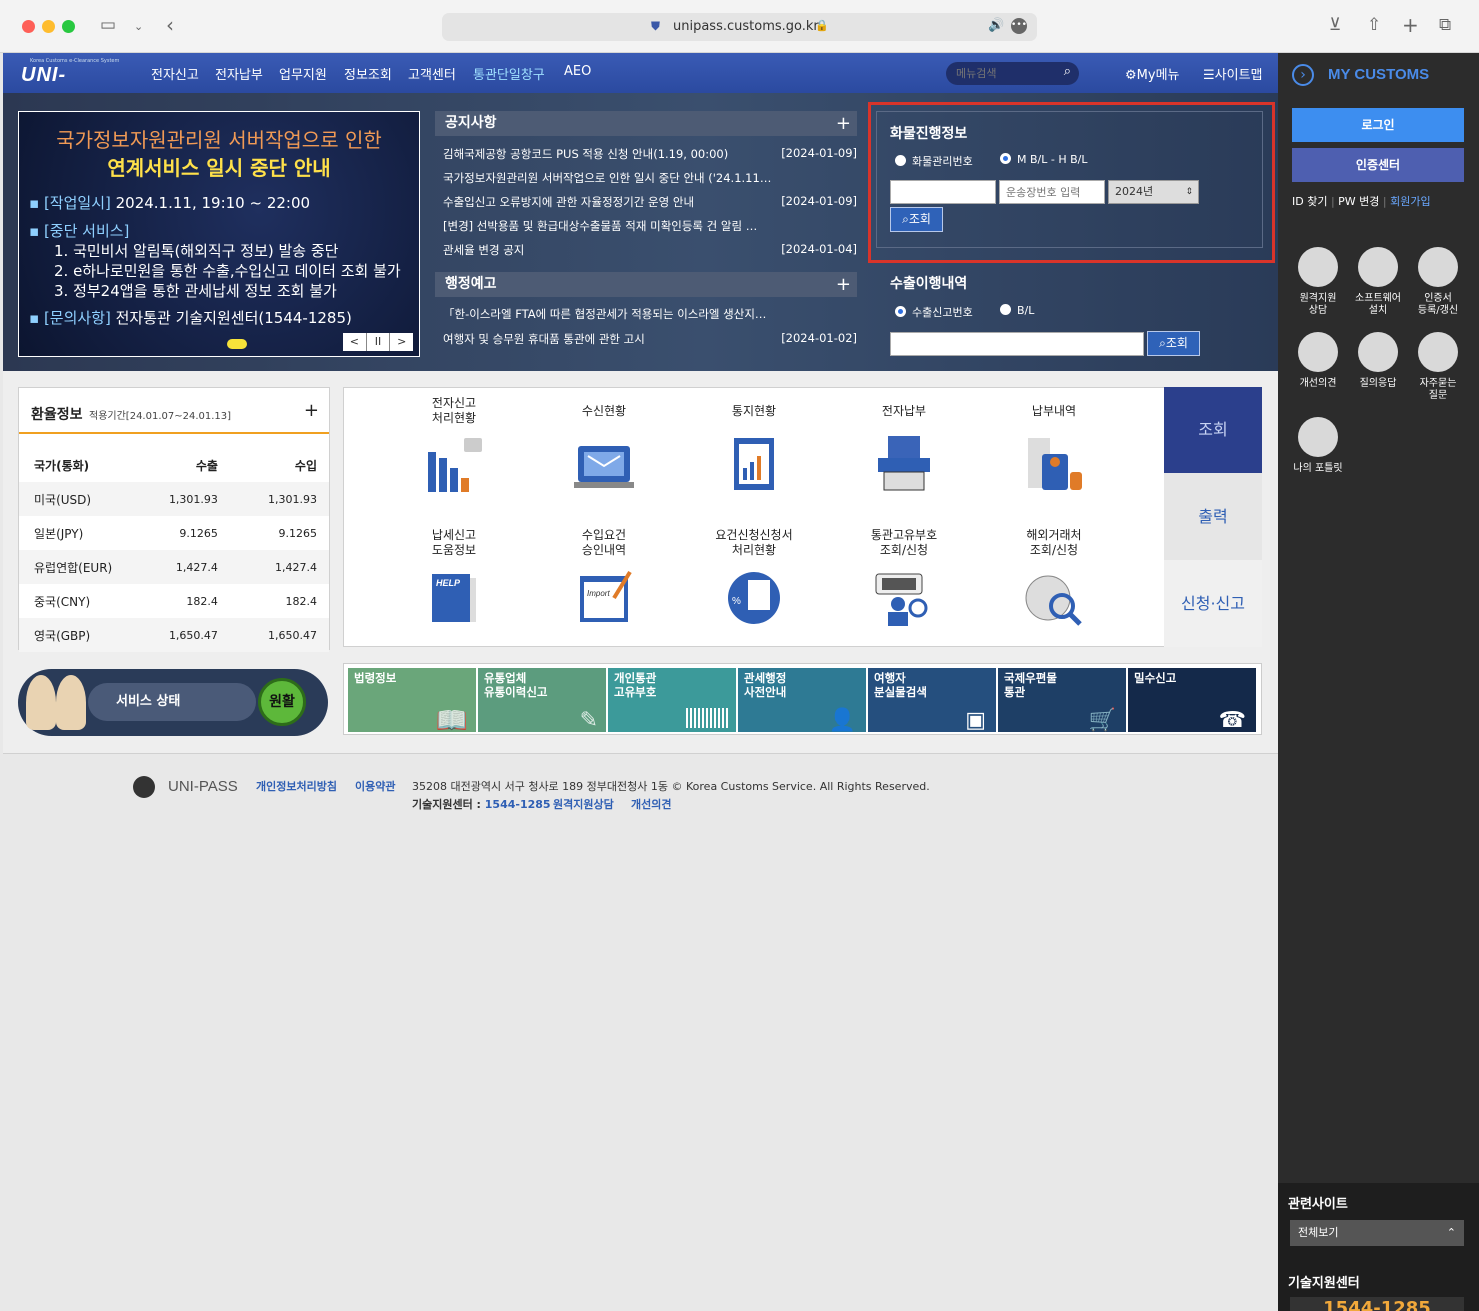 The image size is (1479, 1311). I want to click on tile-lost-items: 여행자 분실물검색 ▣, so click(932, 700).